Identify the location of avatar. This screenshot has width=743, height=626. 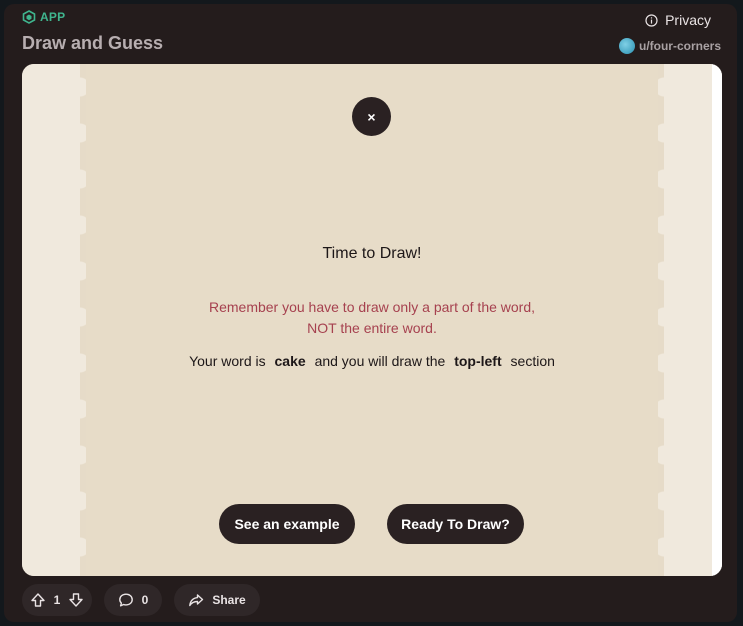
(626, 46).